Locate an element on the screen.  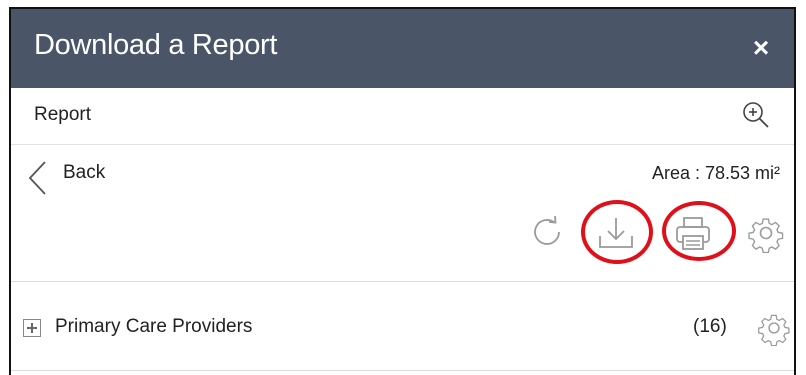
area-readout: Area : 78.53 mi² is located at coordinates (715, 173).